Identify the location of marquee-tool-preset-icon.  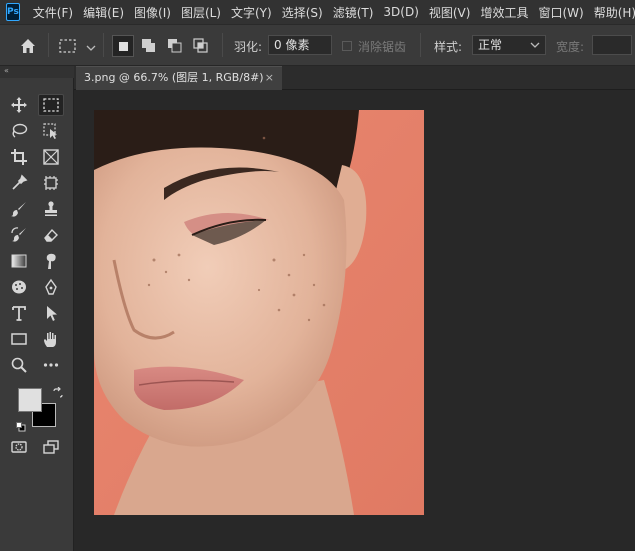
(68, 46).